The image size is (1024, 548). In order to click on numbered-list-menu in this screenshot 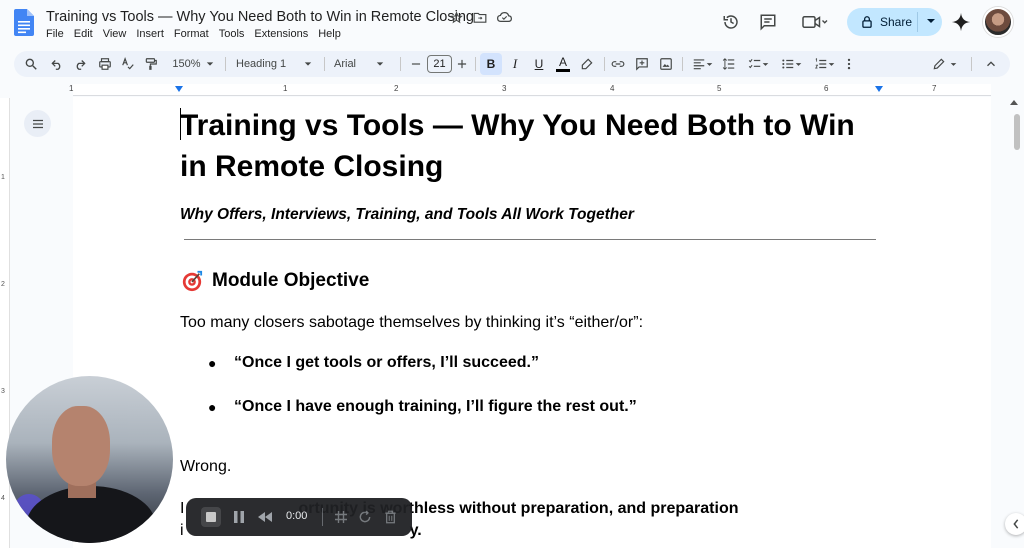, I will do `click(824, 64)`.